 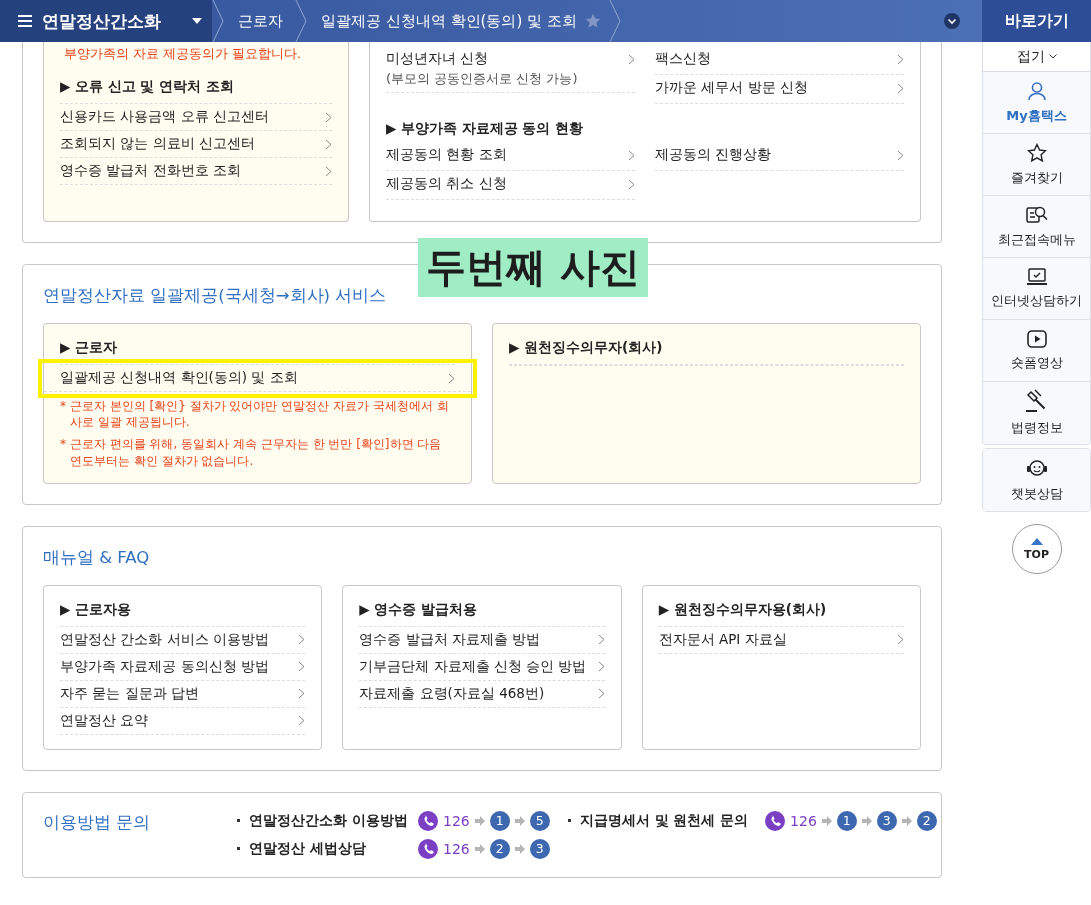 I want to click on chevron-down-icon, so click(x=1052, y=56).